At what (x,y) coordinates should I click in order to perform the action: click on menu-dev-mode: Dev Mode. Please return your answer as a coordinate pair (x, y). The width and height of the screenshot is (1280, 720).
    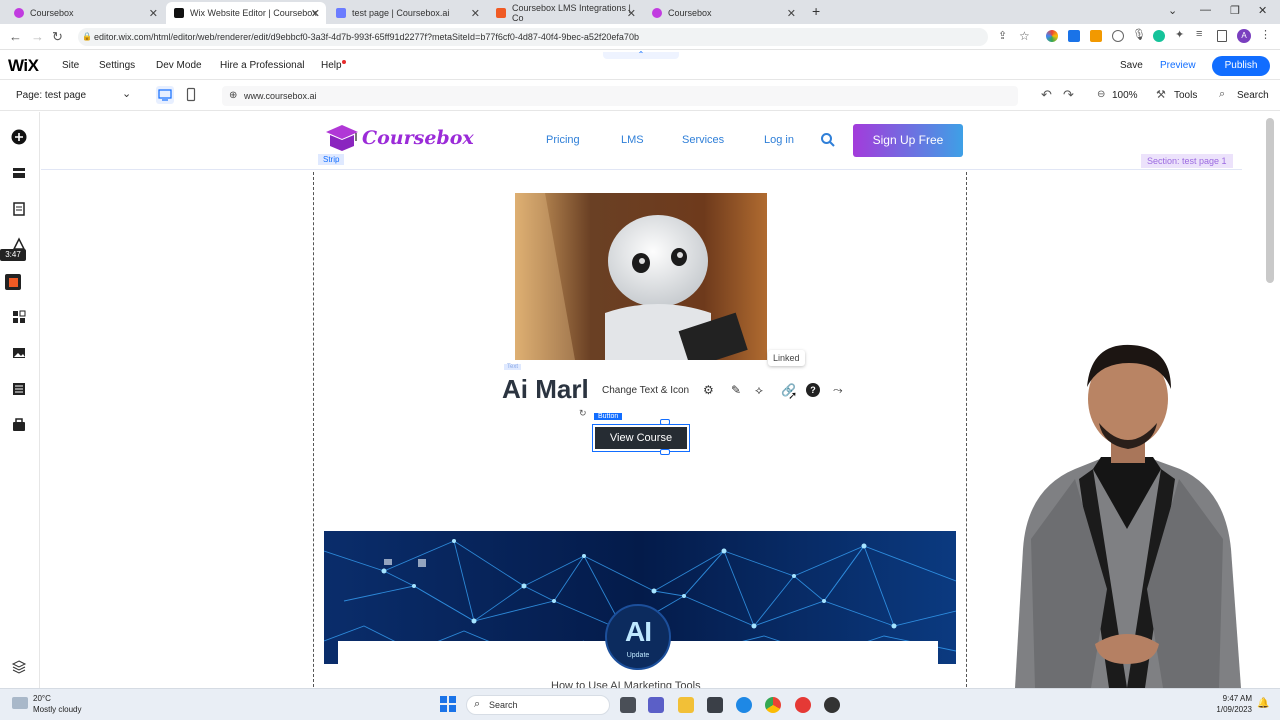
    Looking at the image, I should click on (179, 65).